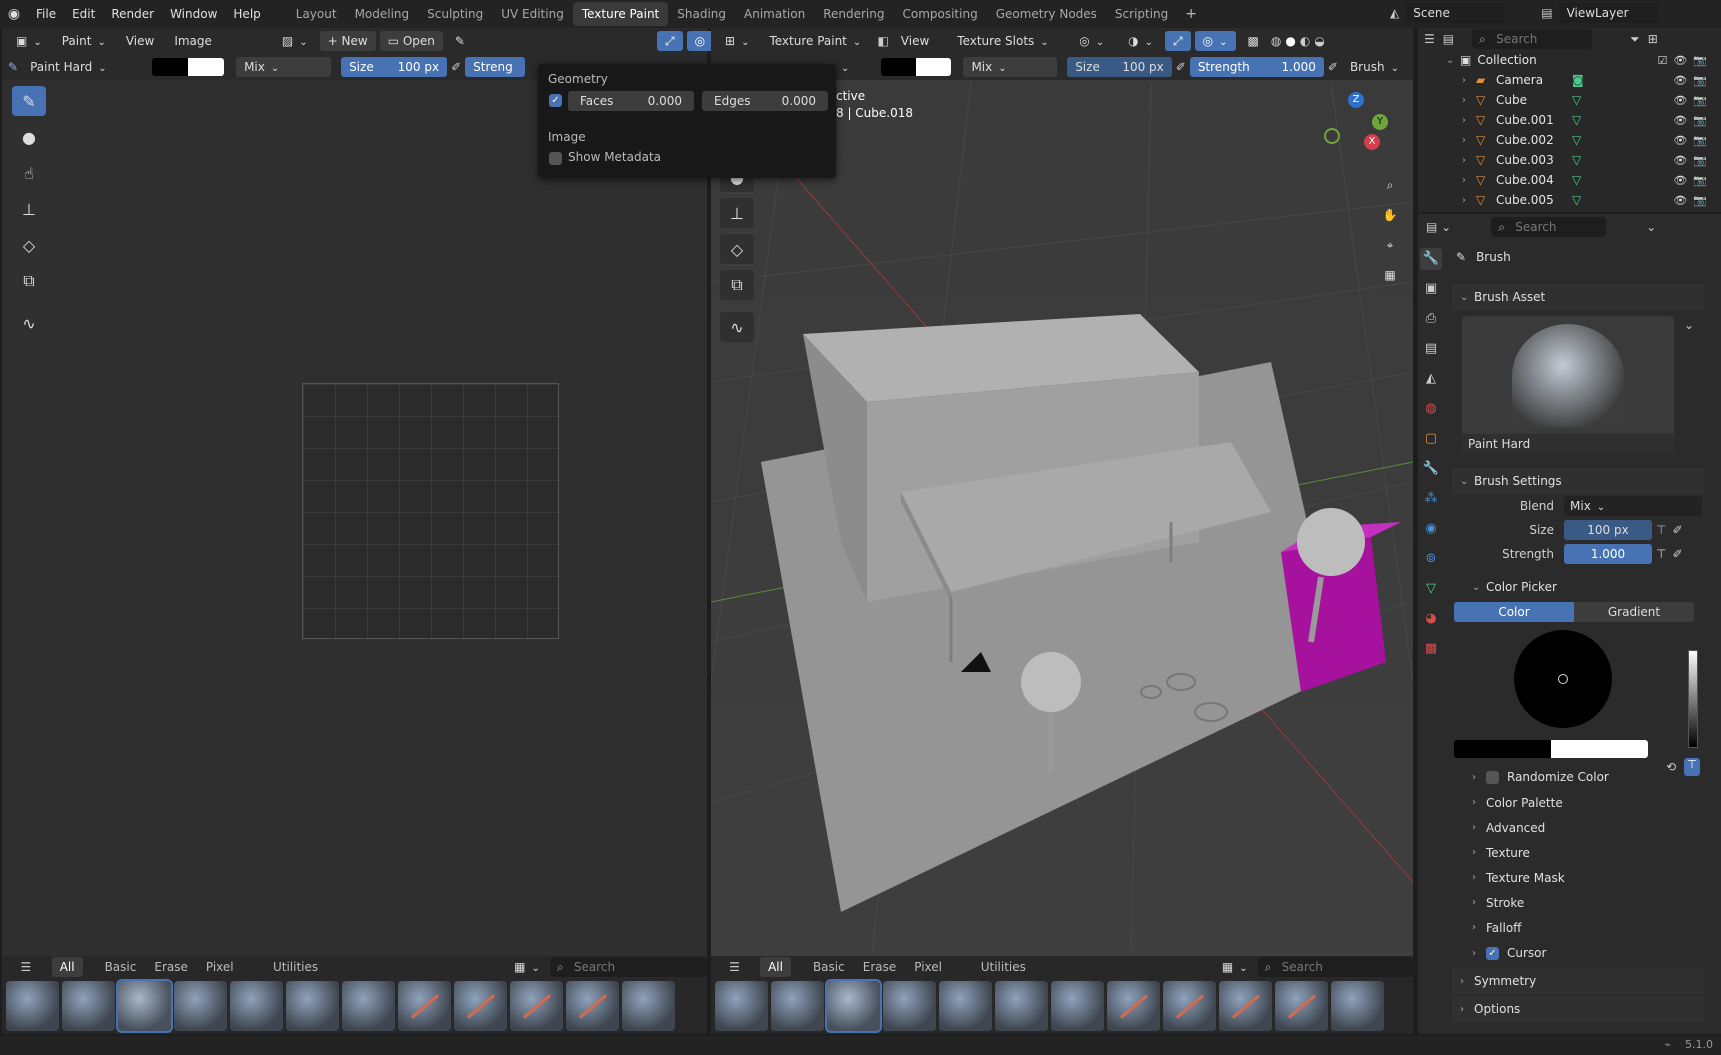 Image resolution: width=1721 pixels, height=1055 pixels. What do you see at coordinates (934, 67) in the screenshot?
I see `viewport-secondary-color` at bounding box center [934, 67].